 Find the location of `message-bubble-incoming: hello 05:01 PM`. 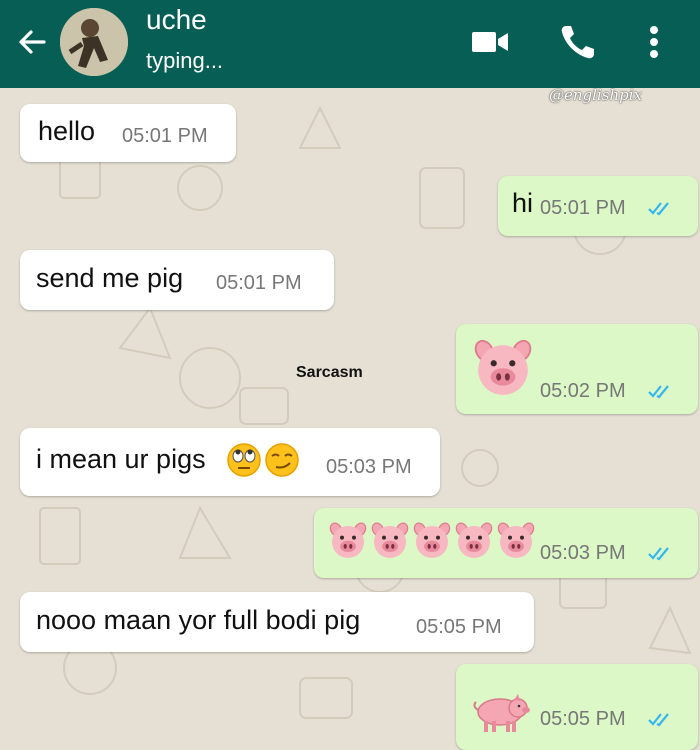

message-bubble-incoming: hello 05:01 PM is located at coordinates (128, 133).